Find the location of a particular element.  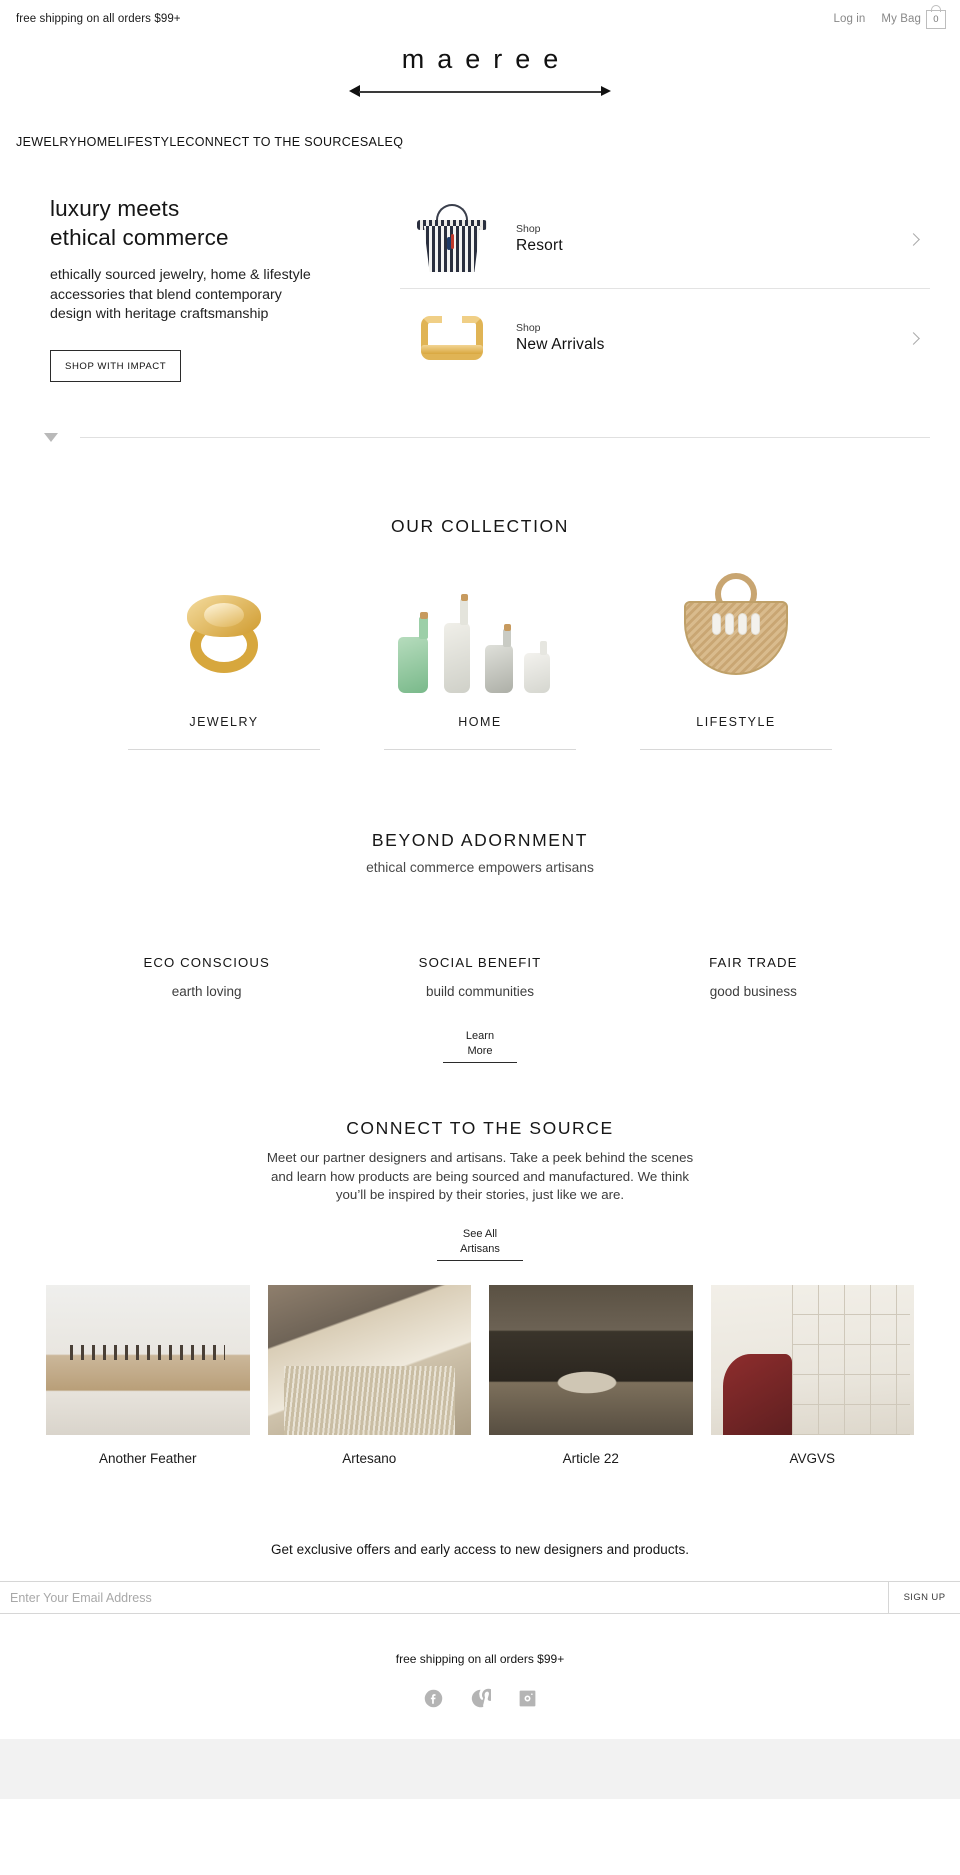

see-all-artisans-link: See All Artisans is located at coordinates (480, 1244).